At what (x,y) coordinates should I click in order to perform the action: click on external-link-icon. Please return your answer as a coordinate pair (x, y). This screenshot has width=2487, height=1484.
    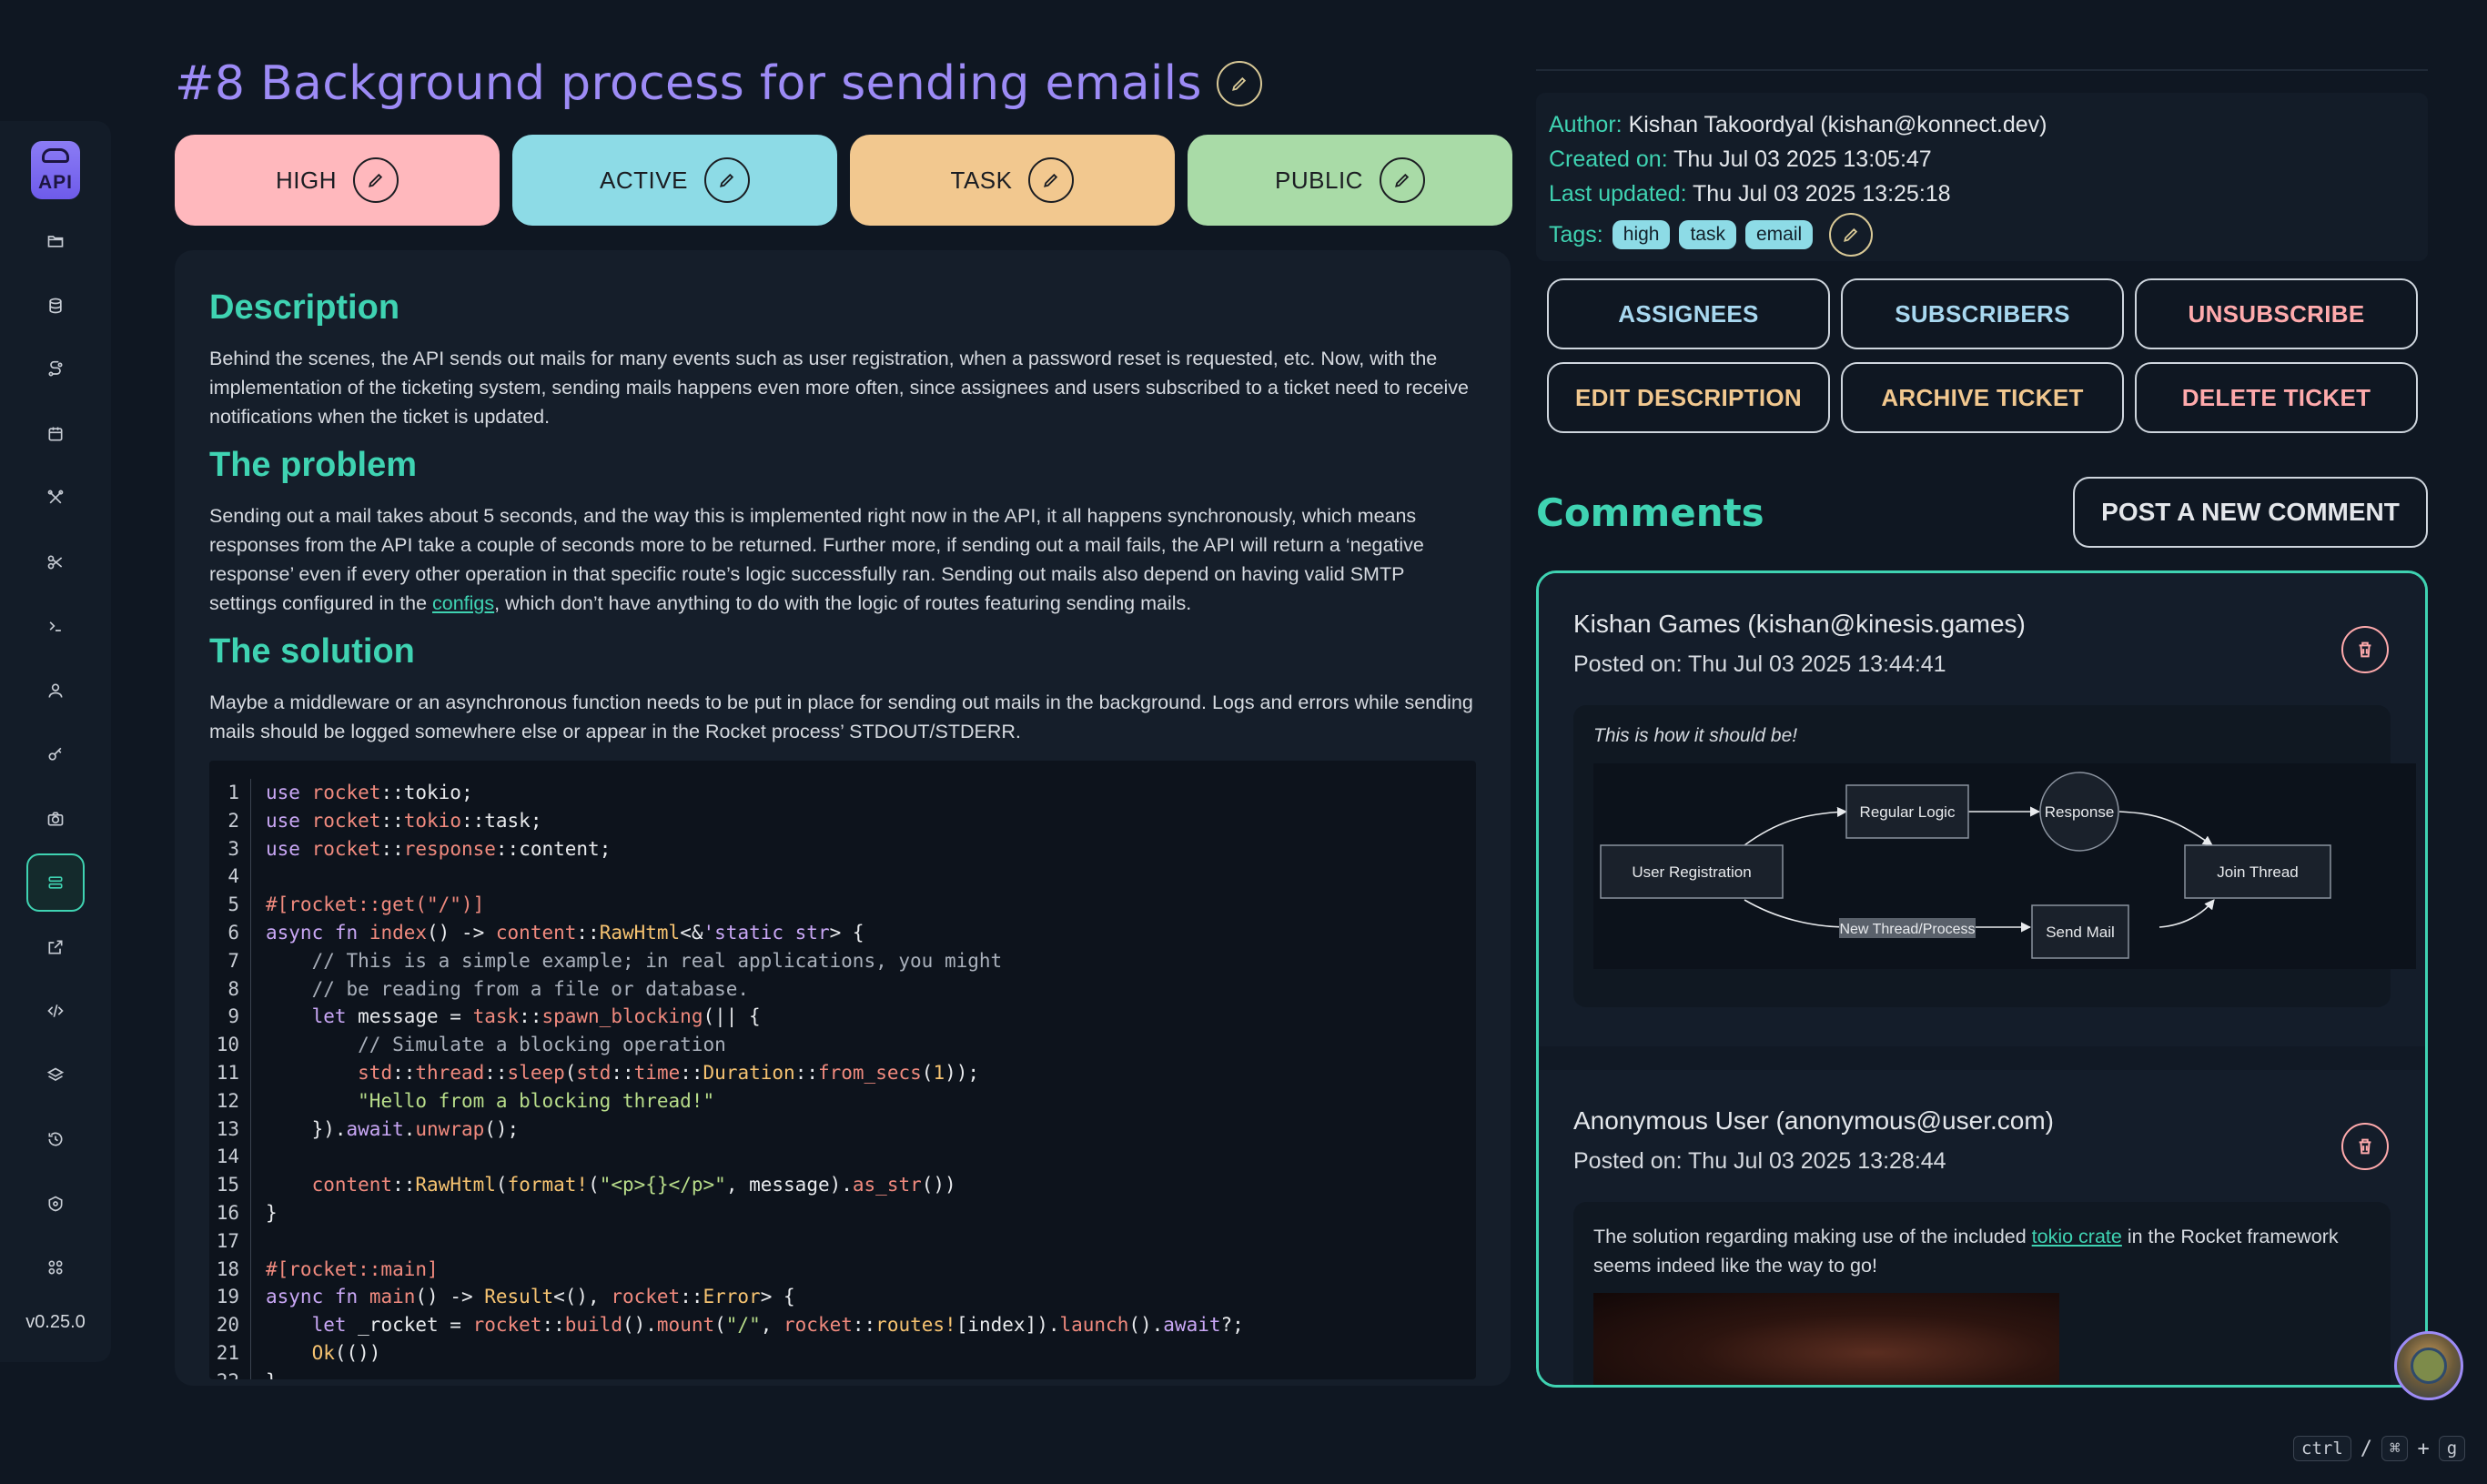
    Looking at the image, I should click on (55, 947).